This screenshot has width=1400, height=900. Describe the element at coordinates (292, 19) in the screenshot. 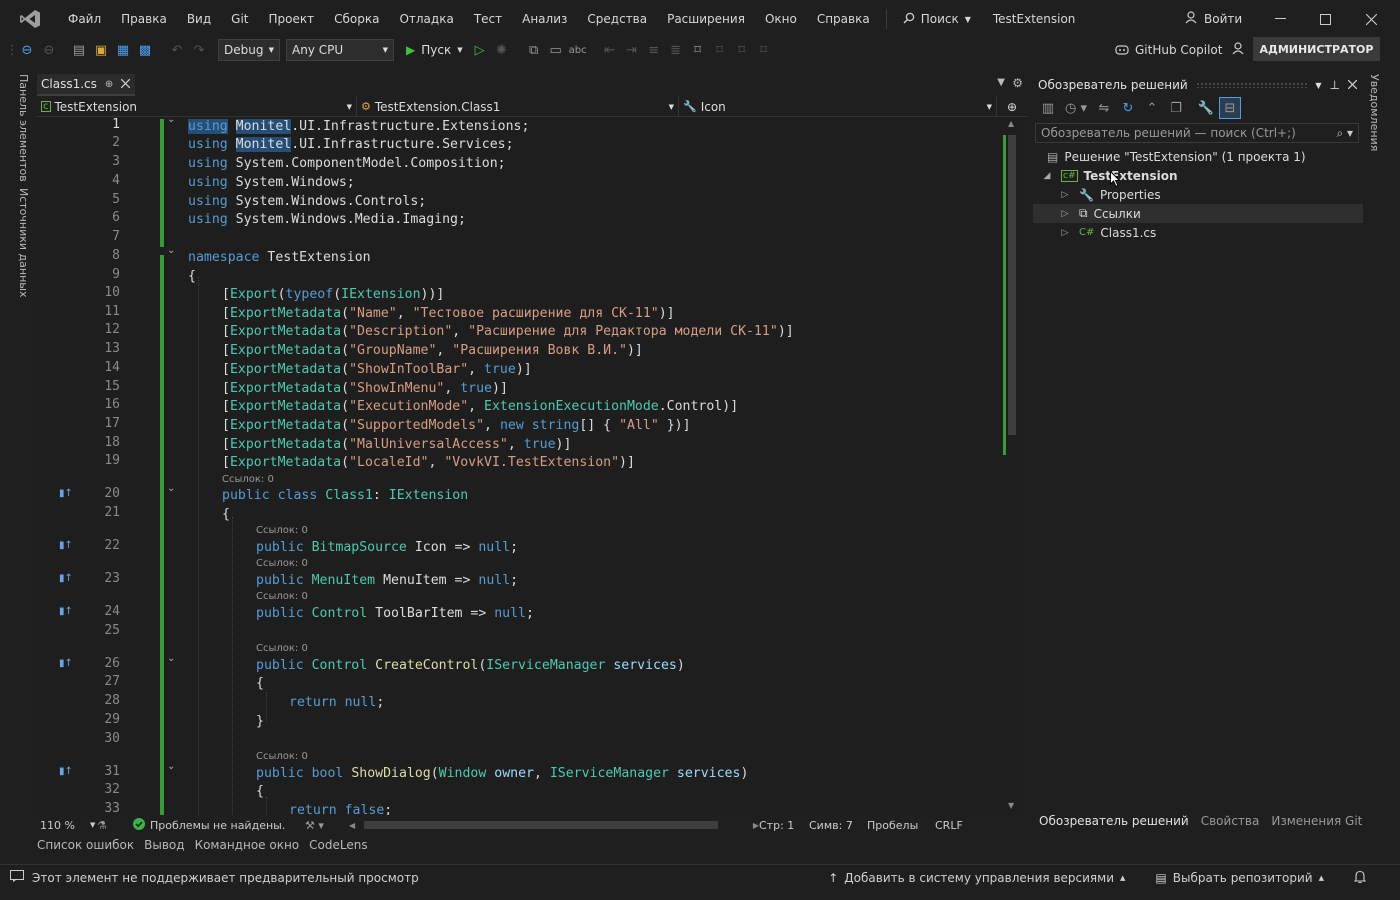

I see `menu-project: Проект` at that location.